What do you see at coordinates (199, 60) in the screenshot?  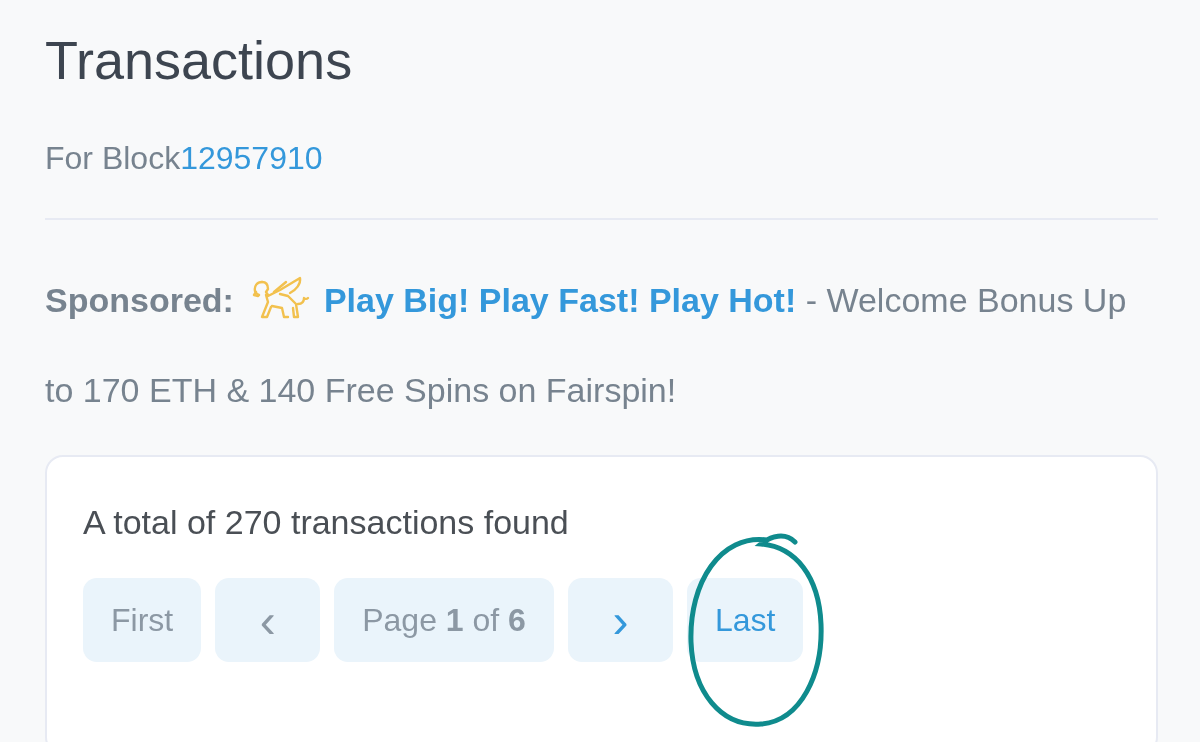 I see `page-title: Transactions` at bounding box center [199, 60].